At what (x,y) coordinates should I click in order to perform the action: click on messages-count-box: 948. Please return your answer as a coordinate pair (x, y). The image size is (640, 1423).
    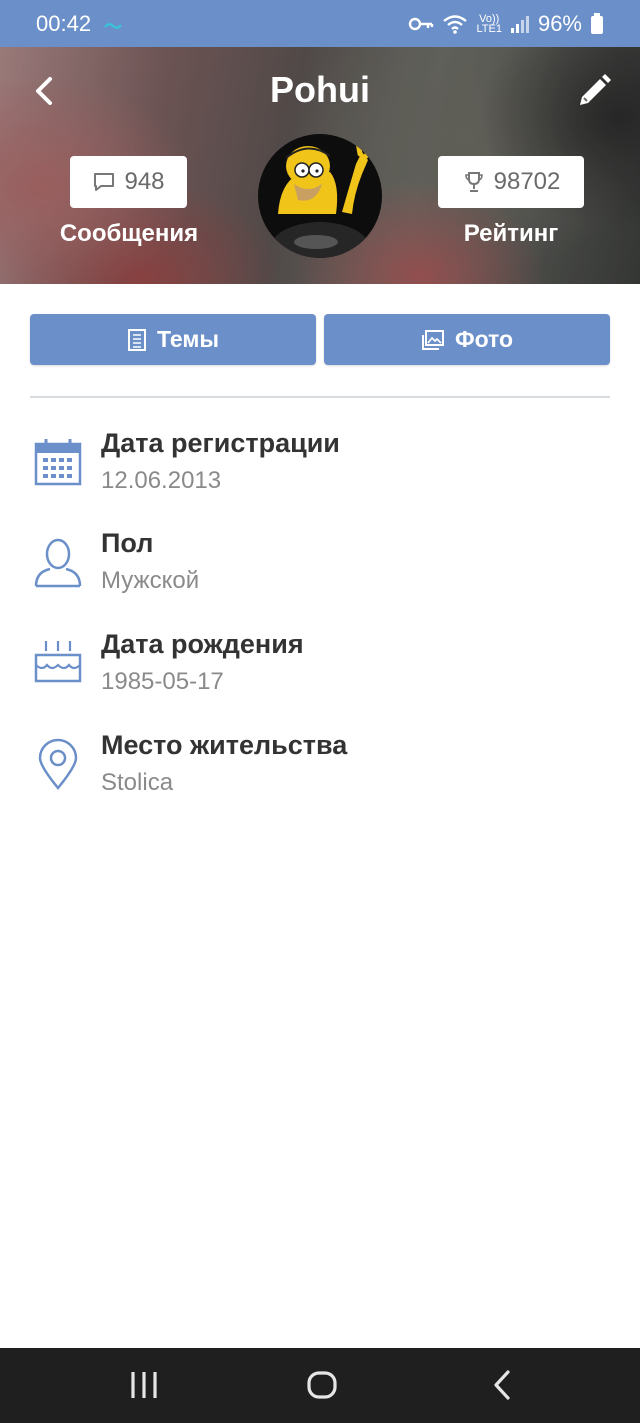
    Looking at the image, I should click on (128, 182).